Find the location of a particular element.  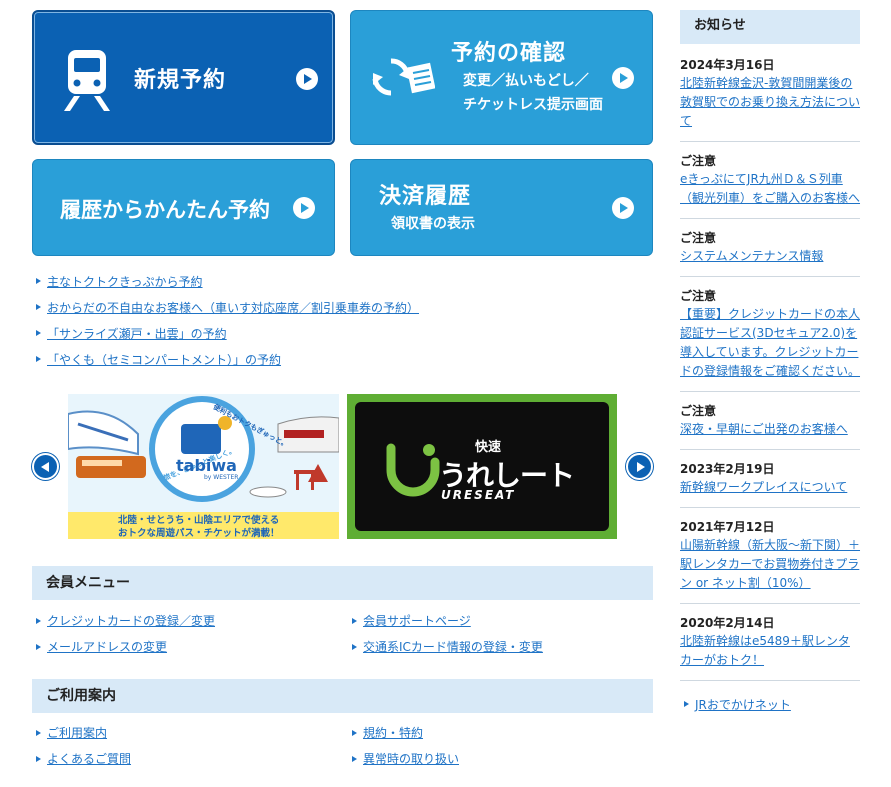

guide-item: よくあるご質問 is located at coordinates (83, 758).